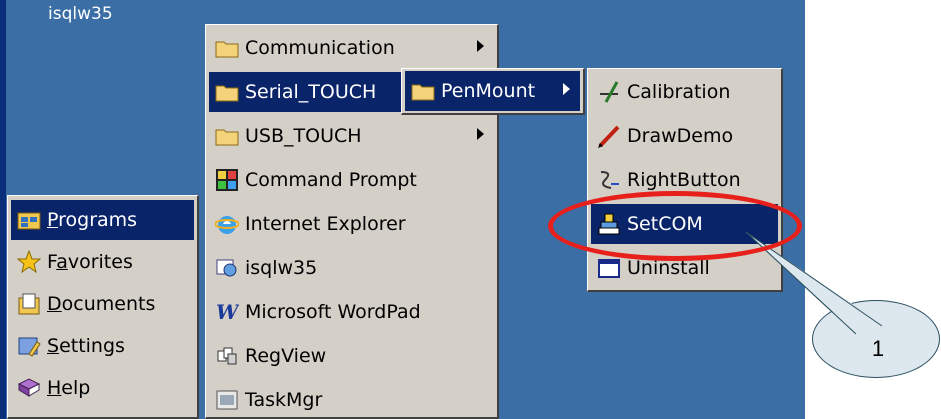 The image size is (941, 419). I want to click on highlight-ring, so click(675, 226).